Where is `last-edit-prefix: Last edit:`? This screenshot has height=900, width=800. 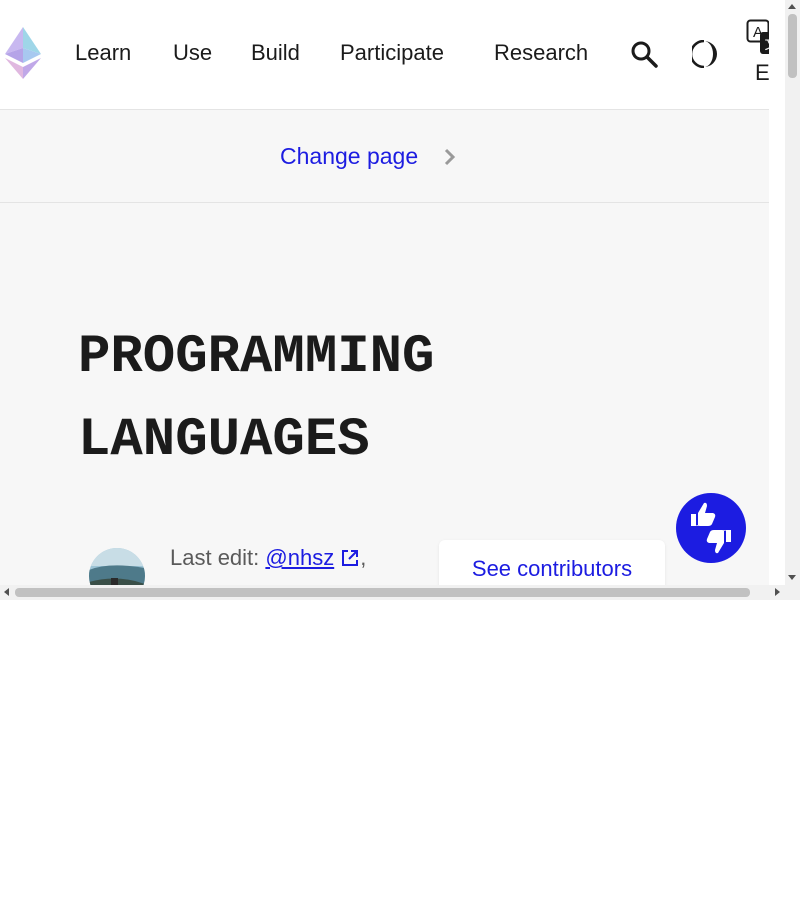
last-edit-prefix: Last edit: is located at coordinates (218, 557).